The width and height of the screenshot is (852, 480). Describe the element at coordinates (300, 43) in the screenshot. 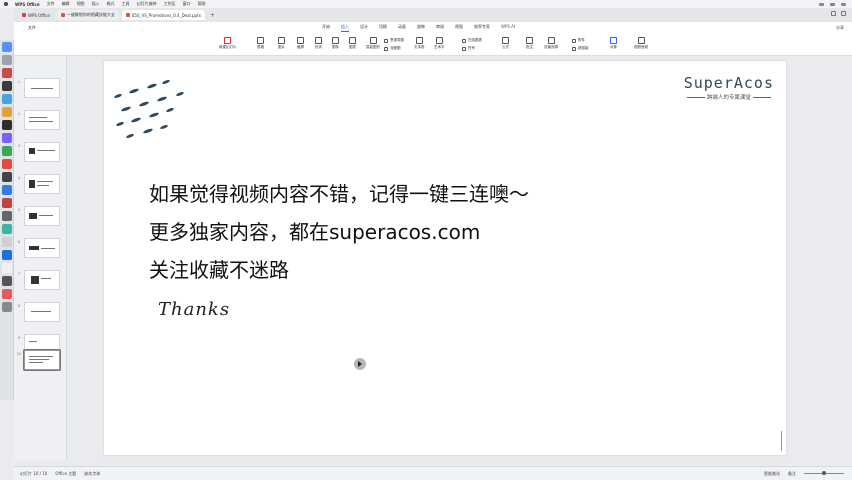

I see `screenshot-button: 截屏` at that location.